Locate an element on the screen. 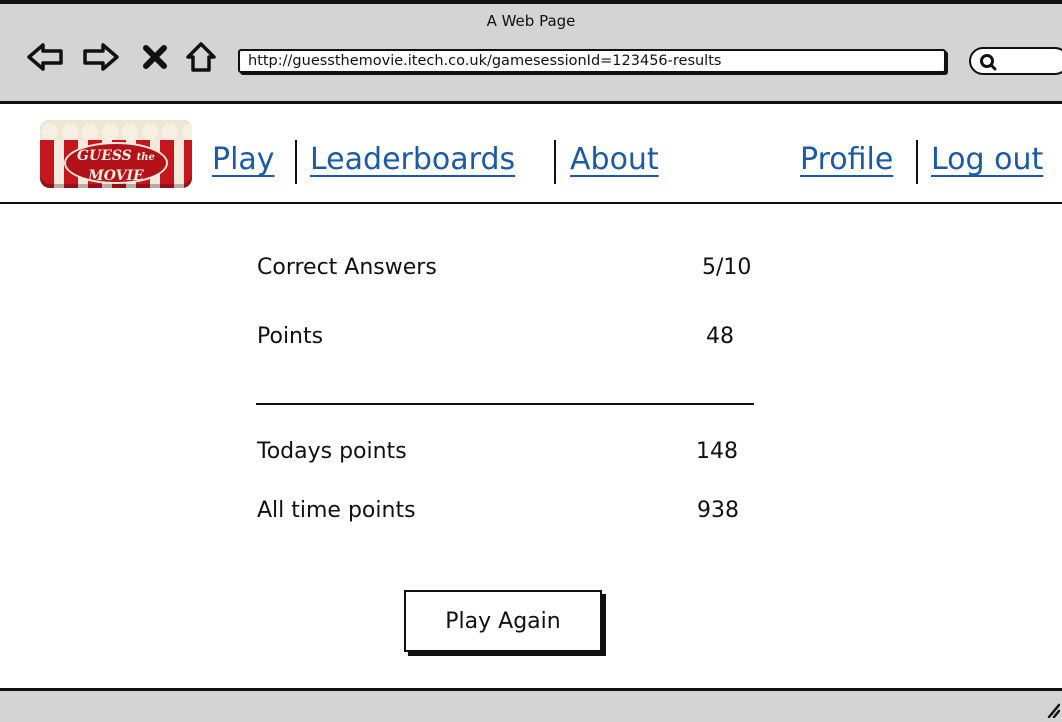  back-button is located at coordinates (45, 57).